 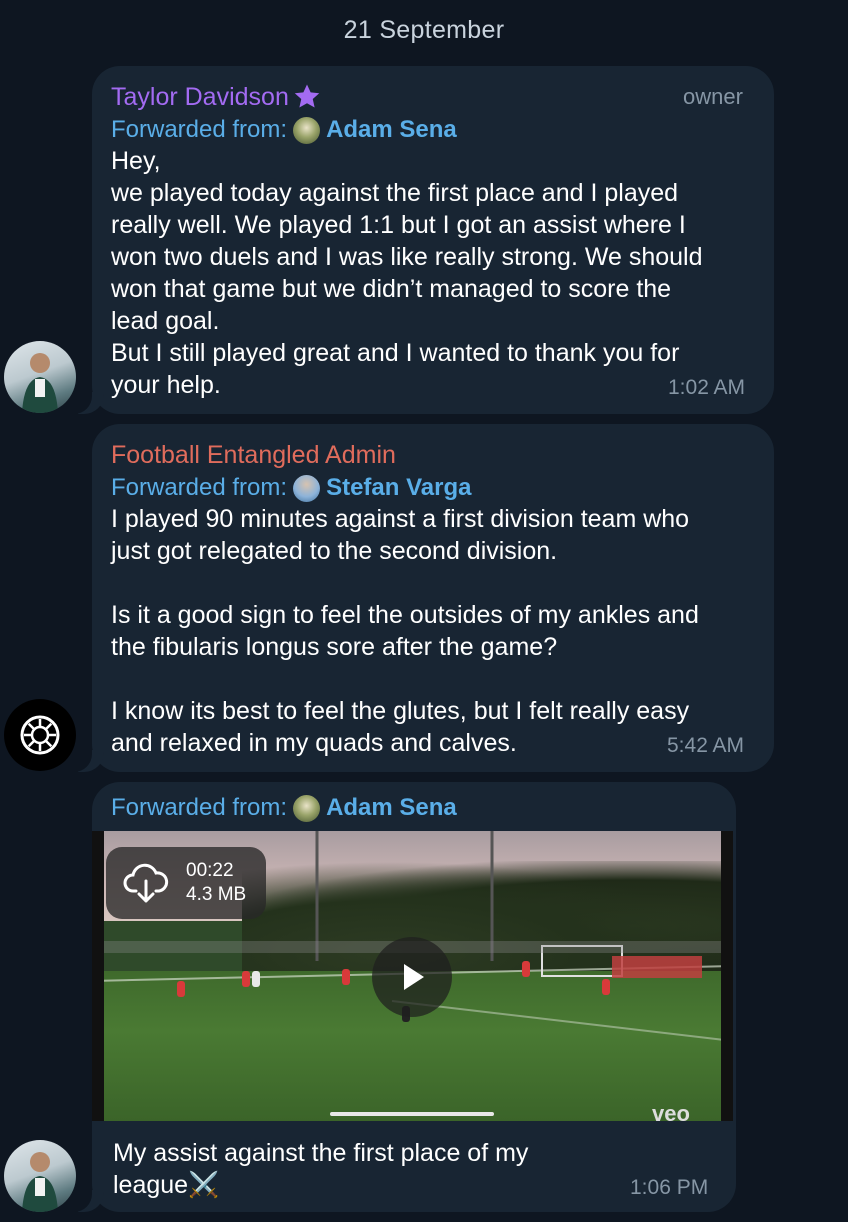 I want to click on cloud-download-icon, so click(x=146, y=883).